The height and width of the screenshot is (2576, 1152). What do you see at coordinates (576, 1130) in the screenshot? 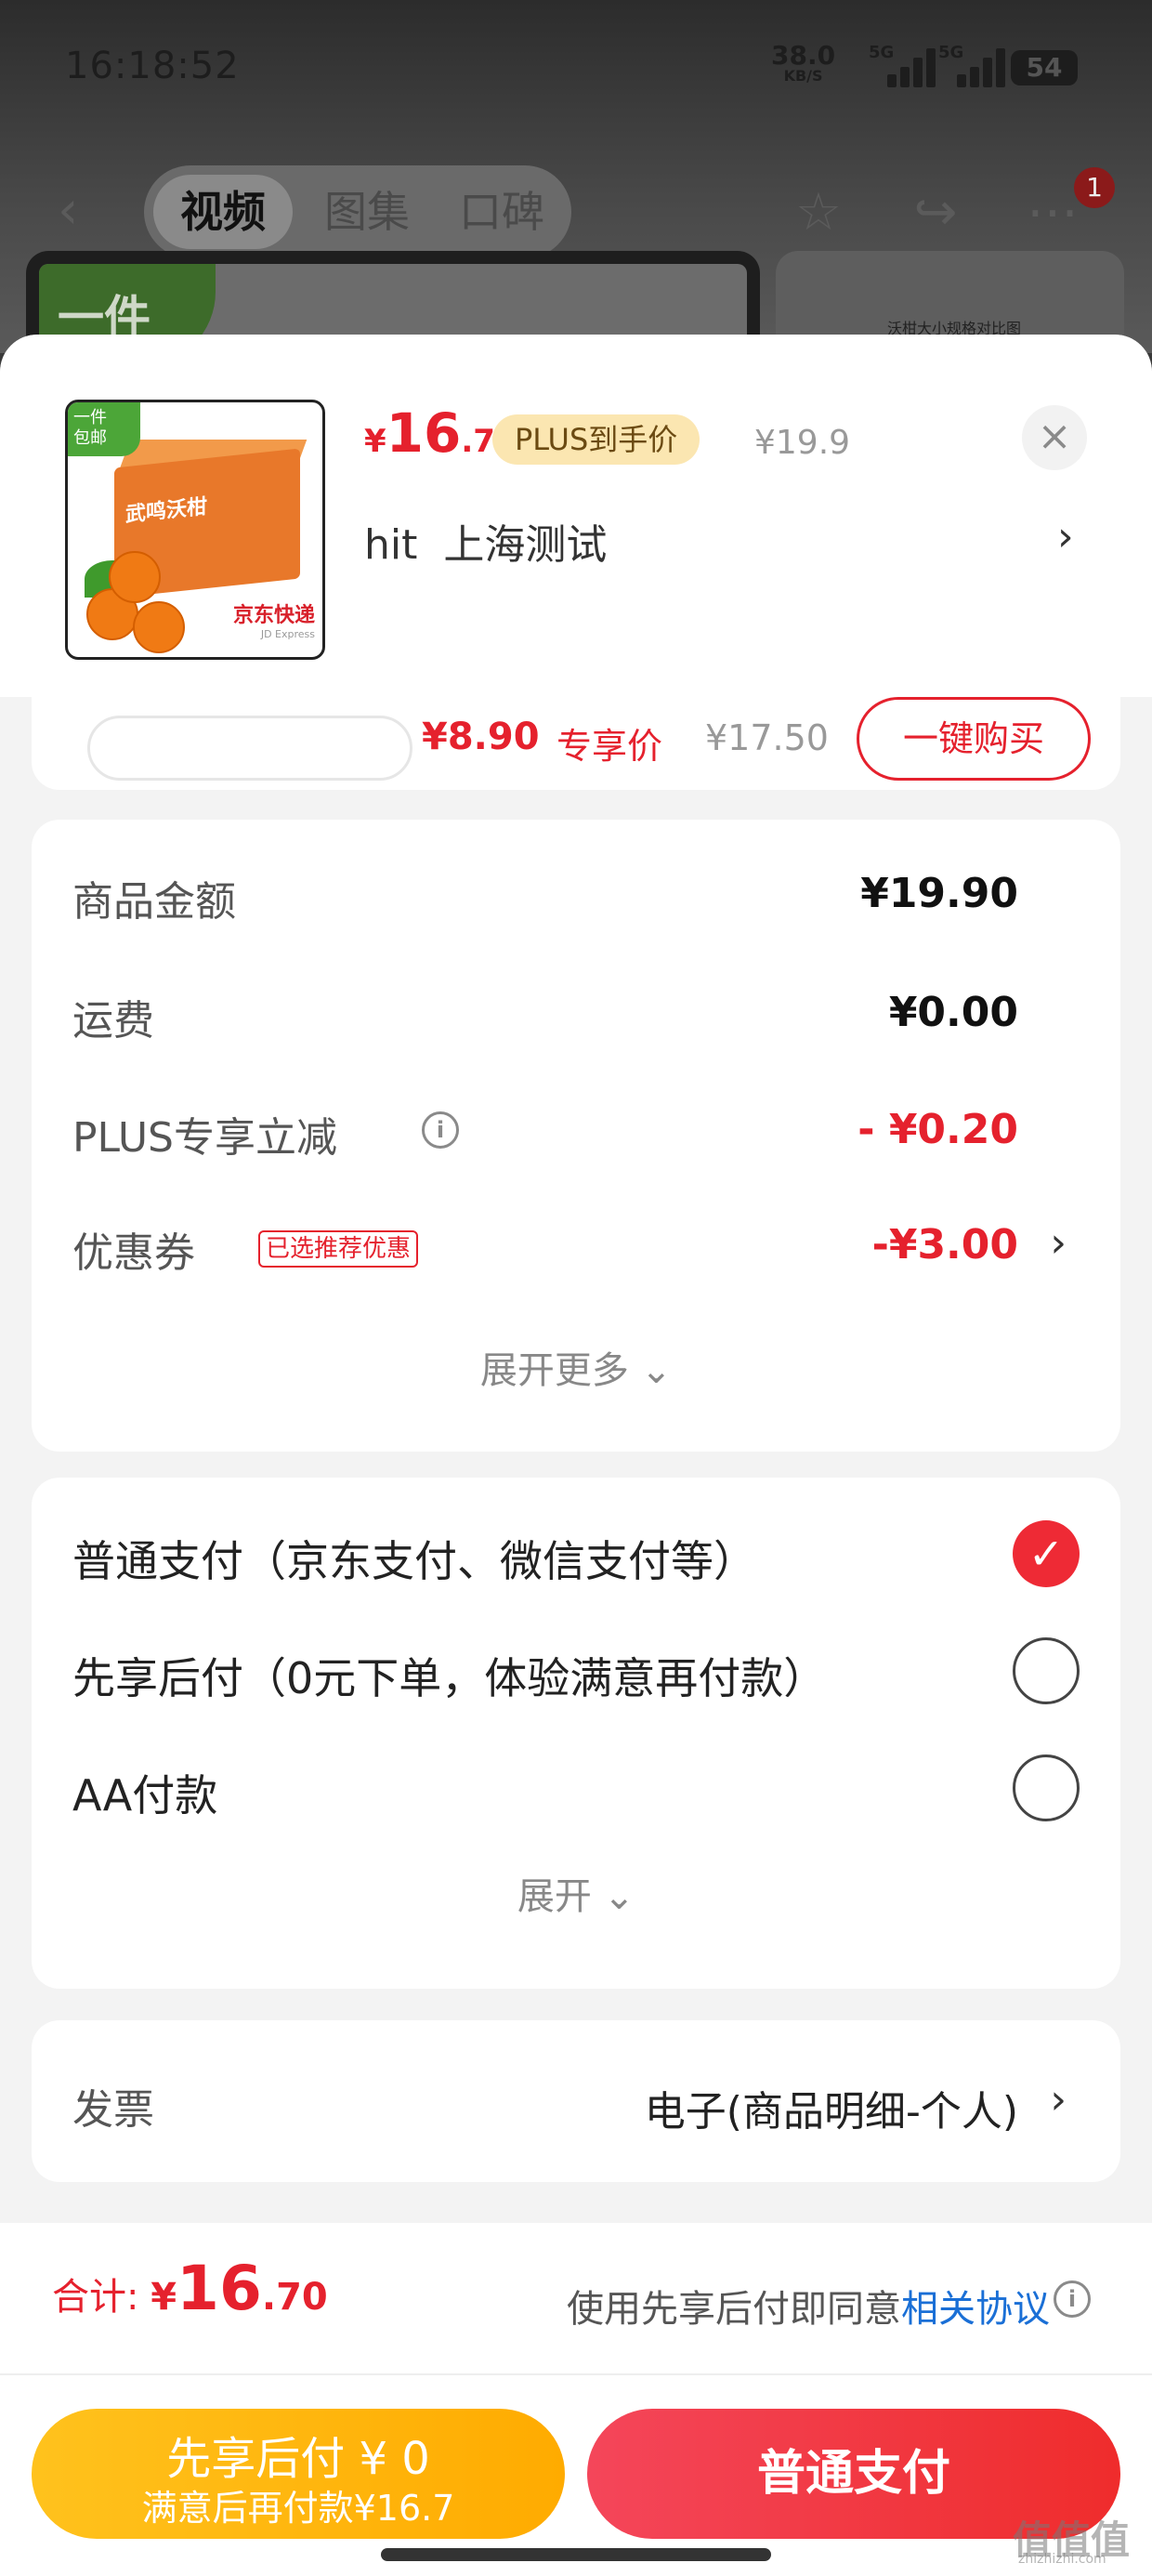
I see `plus-discount-row: PLUS专享立减 i - ¥0.20` at bounding box center [576, 1130].